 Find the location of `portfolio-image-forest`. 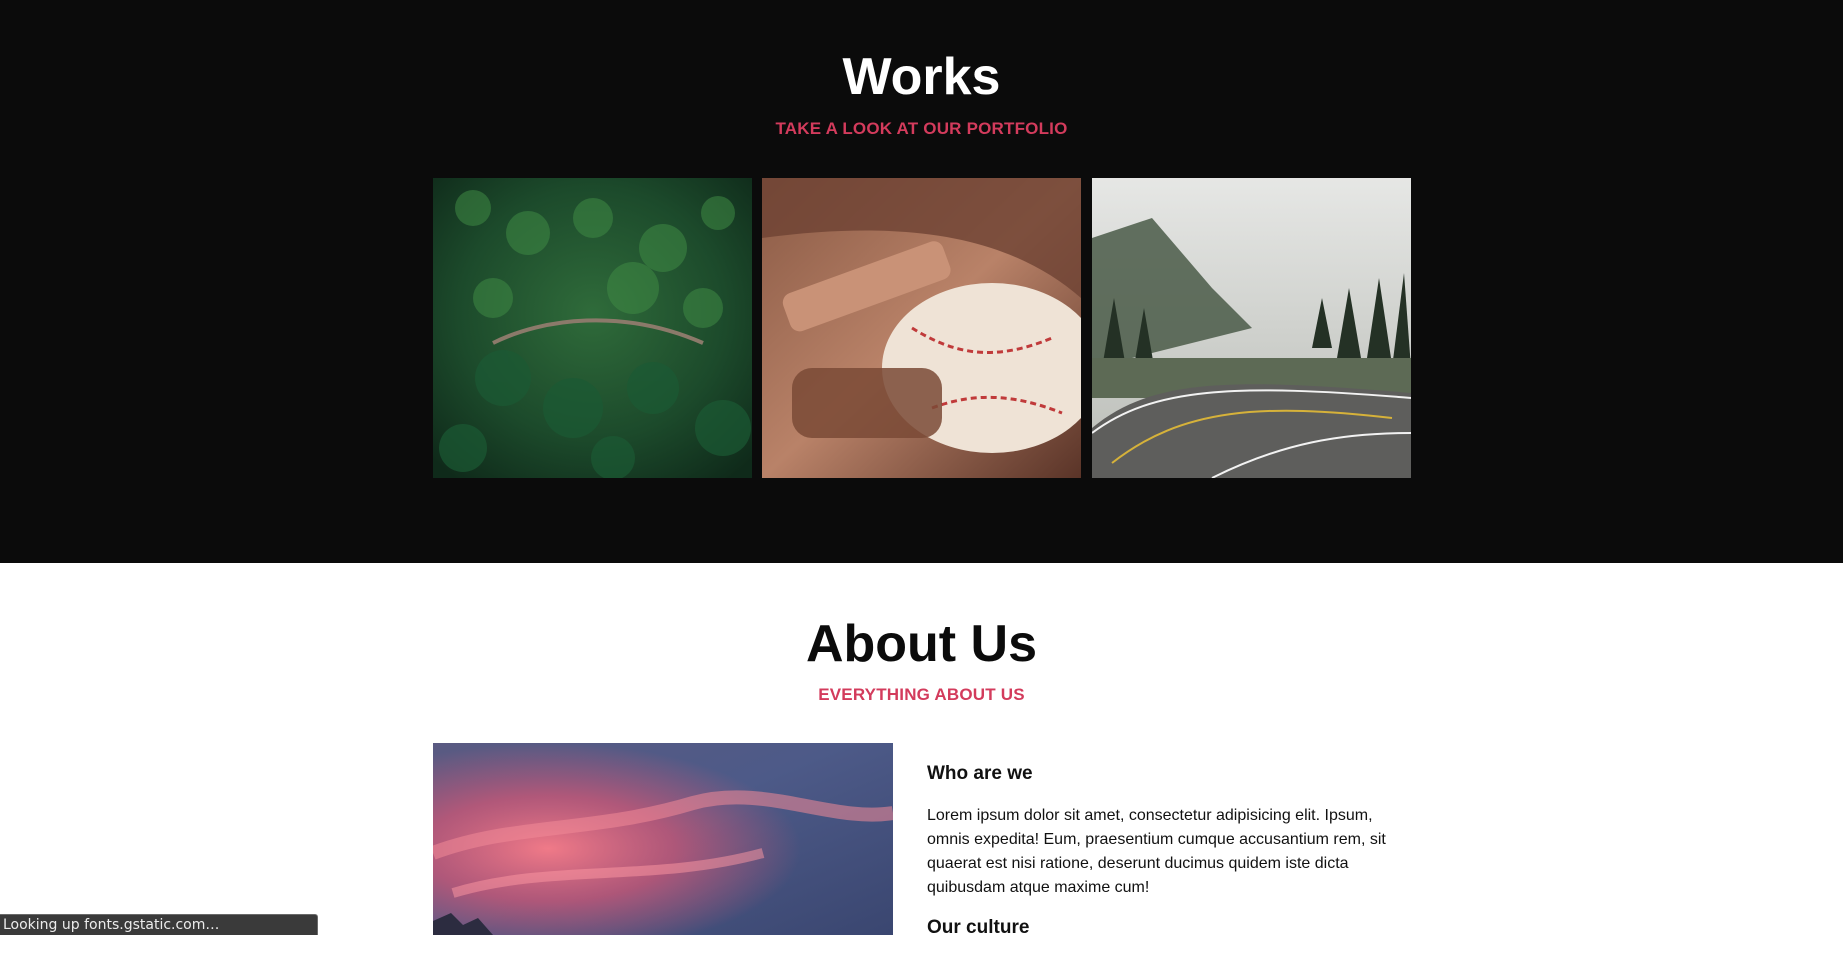

portfolio-image-forest is located at coordinates (592, 328).